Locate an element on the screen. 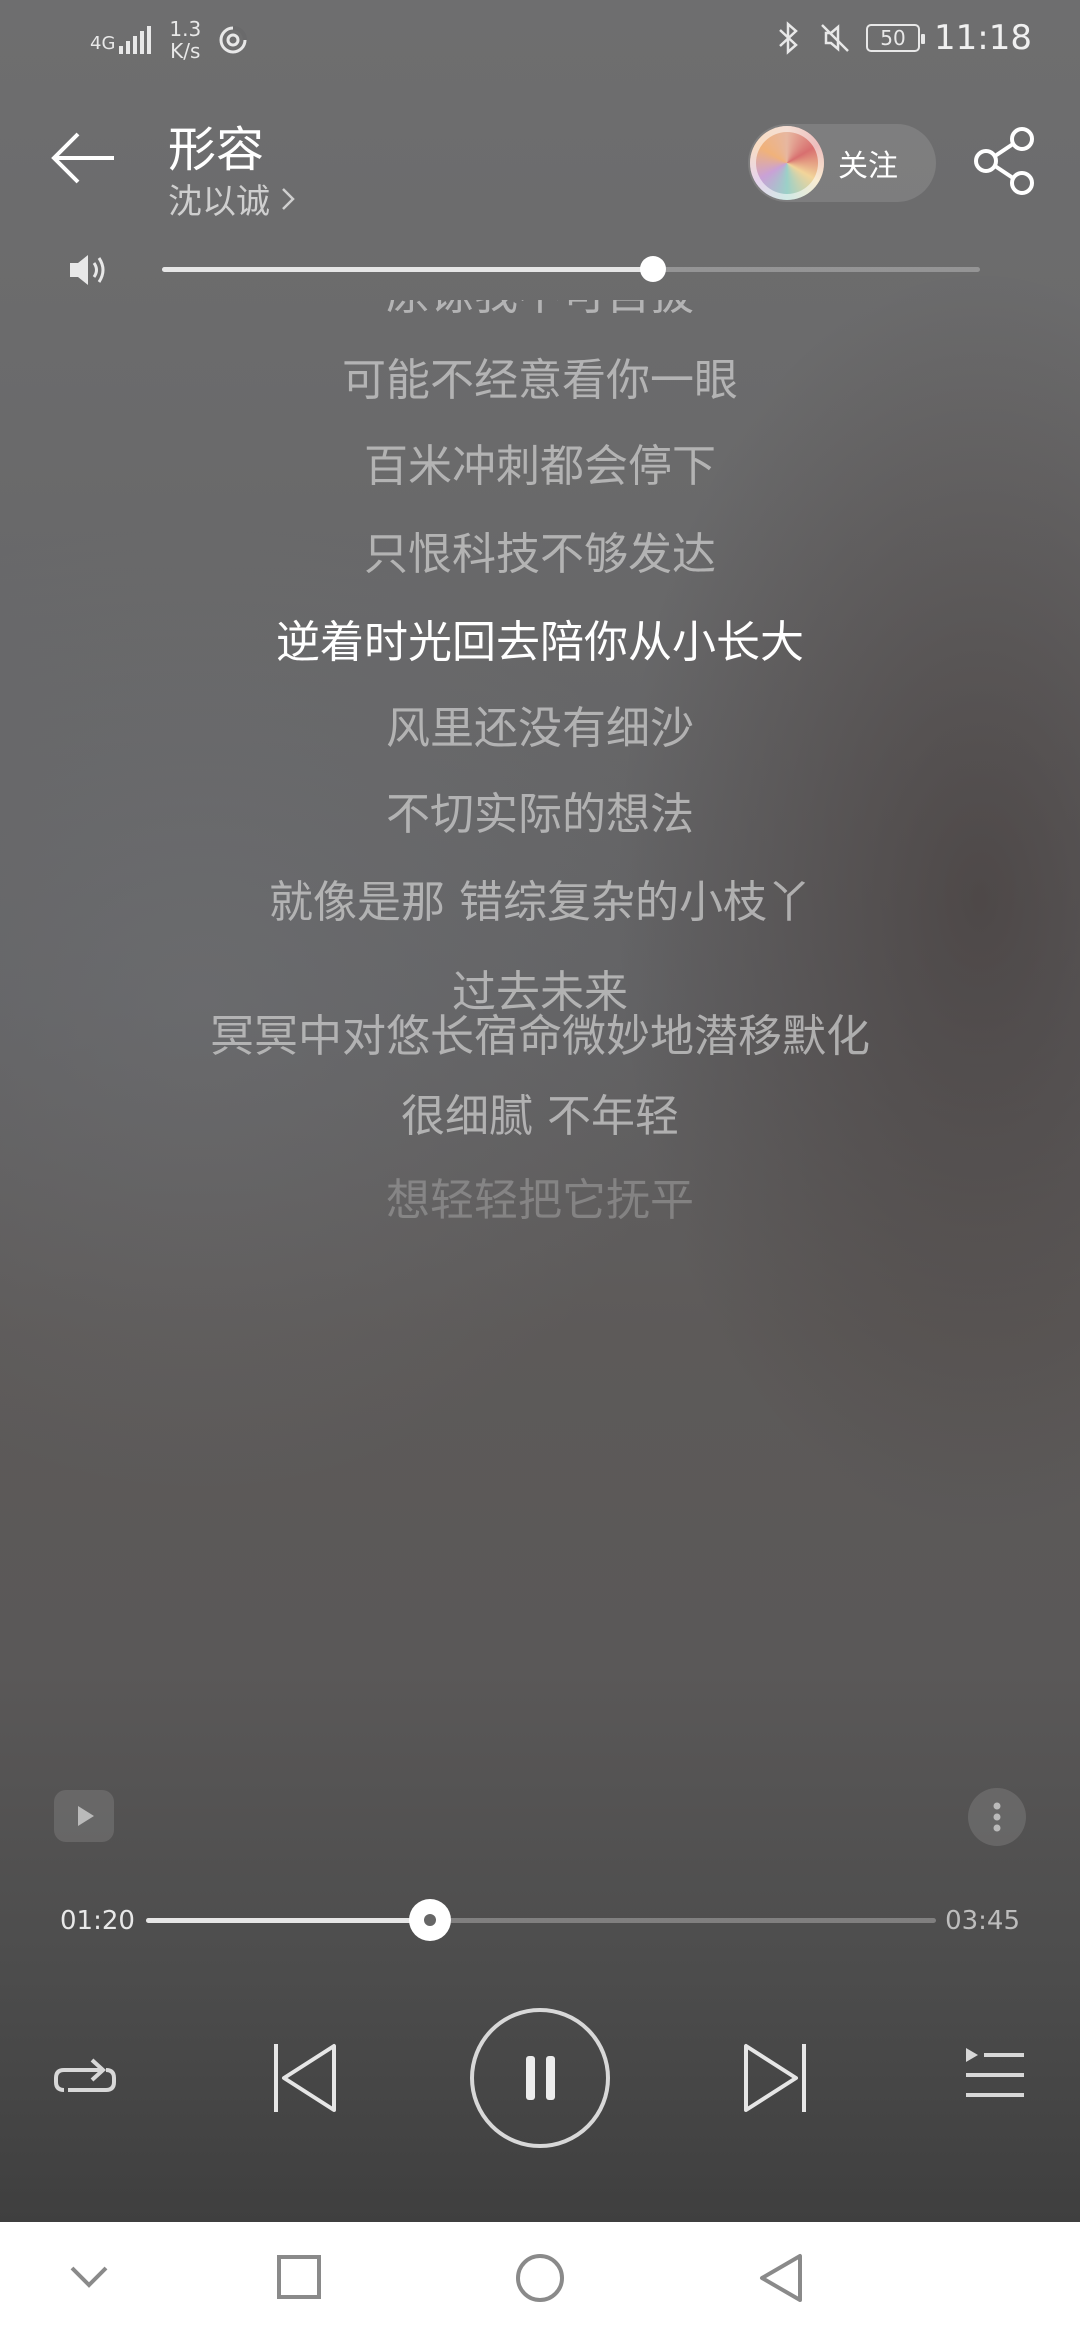 This screenshot has width=1080, height=2340. play-small-icon is located at coordinates (86, 1816).